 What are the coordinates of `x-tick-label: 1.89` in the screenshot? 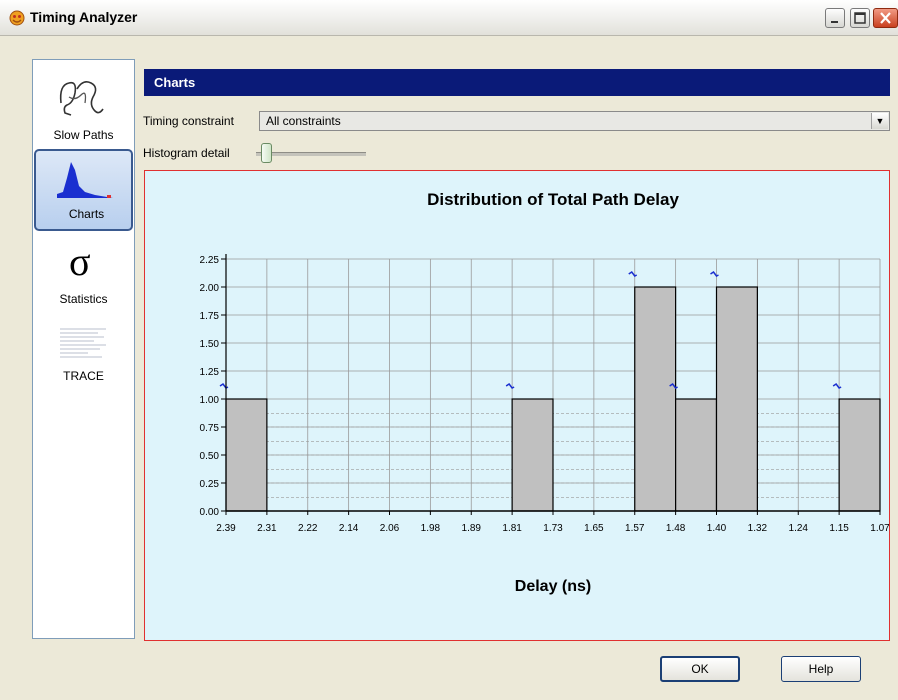 It's located at (472, 528).